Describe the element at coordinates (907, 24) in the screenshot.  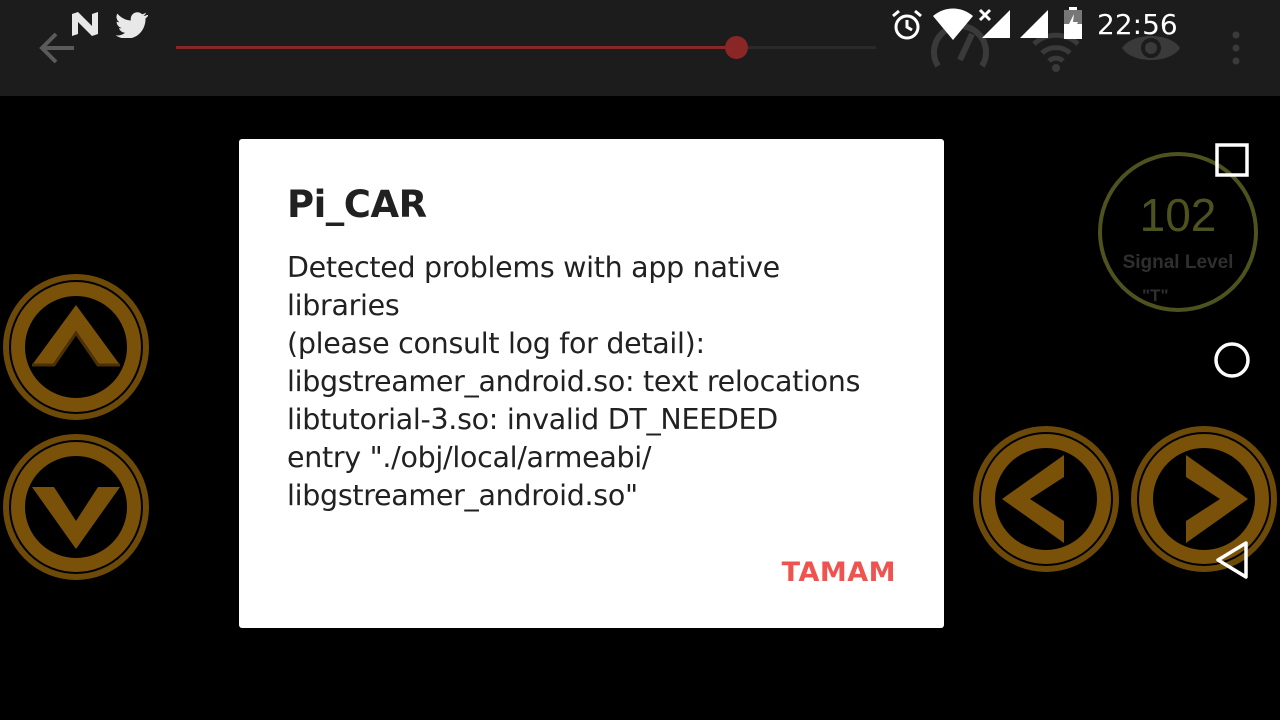
I see `alarm-icon` at that location.